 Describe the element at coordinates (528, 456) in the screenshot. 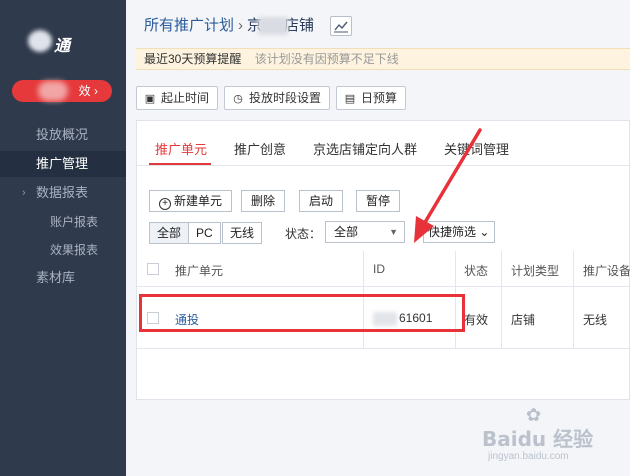

I see `watermark-url: jingyan.baidu.com` at that location.